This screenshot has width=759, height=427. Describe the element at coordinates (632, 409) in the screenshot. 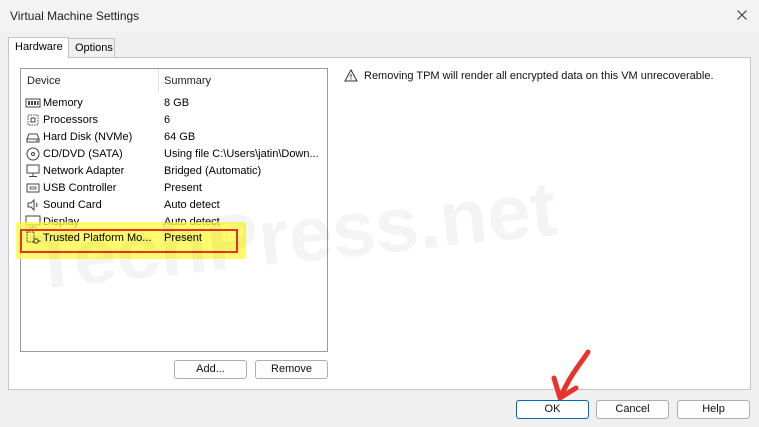

I see `cancel-button: Cancel` at that location.